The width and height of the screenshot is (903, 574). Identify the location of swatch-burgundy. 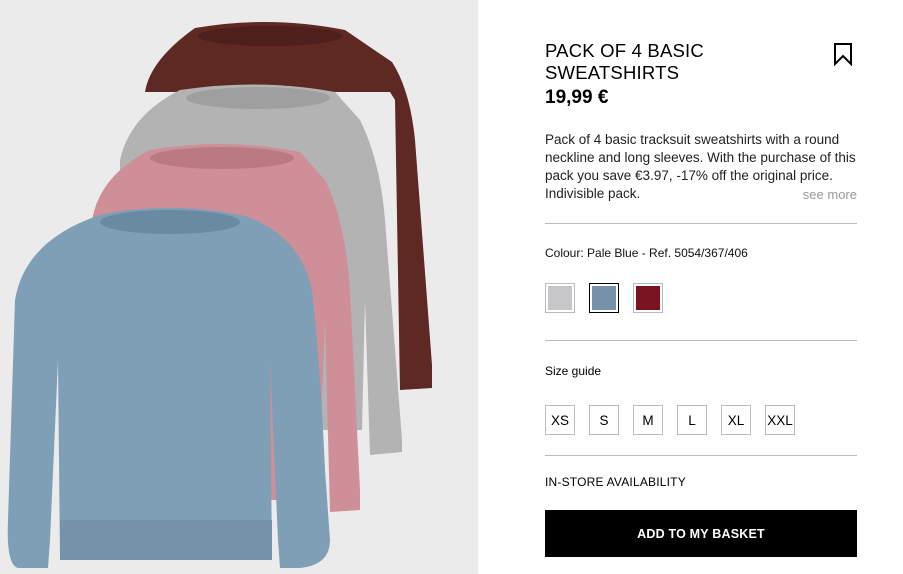
(648, 298).